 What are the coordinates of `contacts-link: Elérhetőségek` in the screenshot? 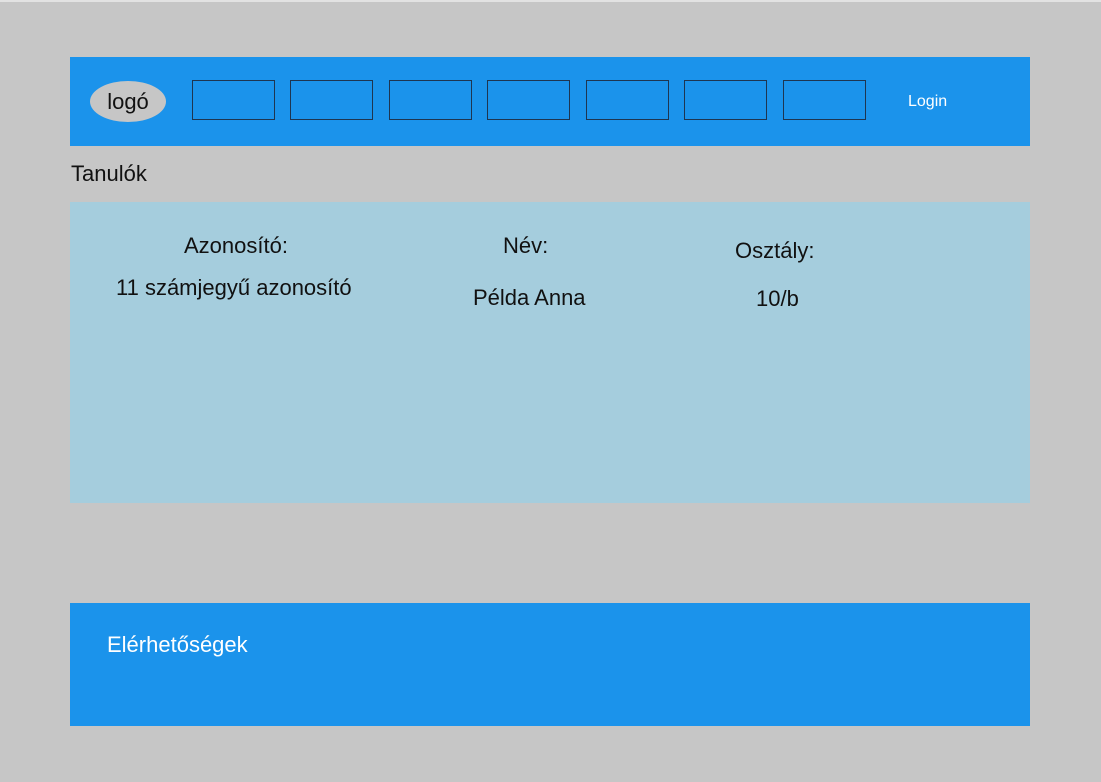 It's located at (177, 645).